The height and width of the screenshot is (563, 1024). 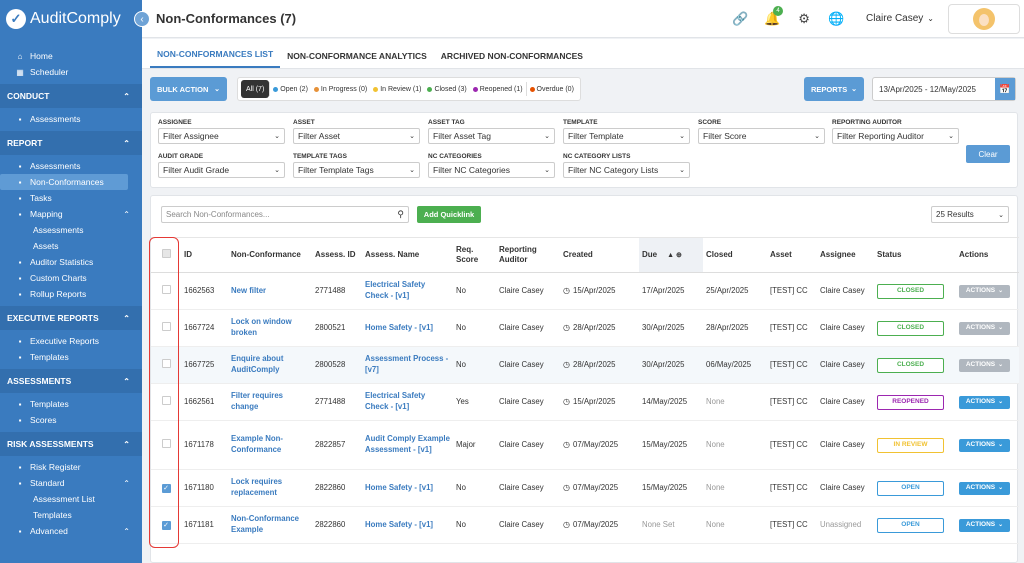 What do you see at coordinates (71, 420) in the screenshot?
I see `sidebar-item-scores: ▪ Scores` at bounding box center [71, 420].